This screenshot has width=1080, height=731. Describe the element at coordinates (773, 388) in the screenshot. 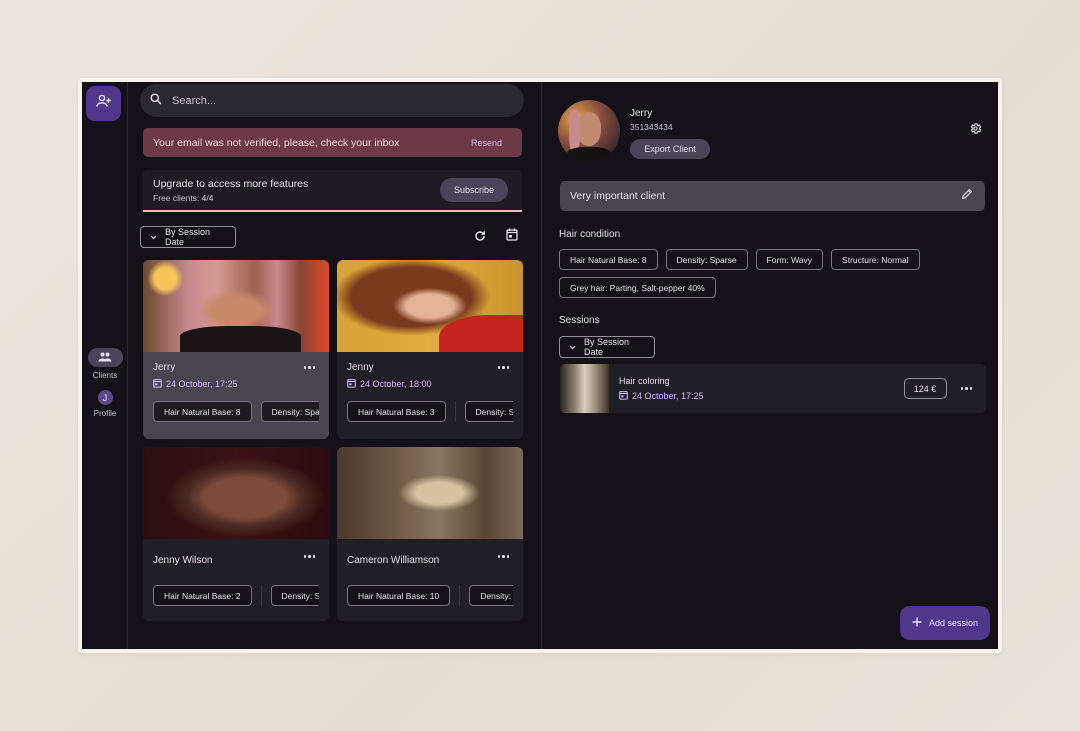

I see `session-item: Hair coloring 24 October, 17:25 124 €` at that location.